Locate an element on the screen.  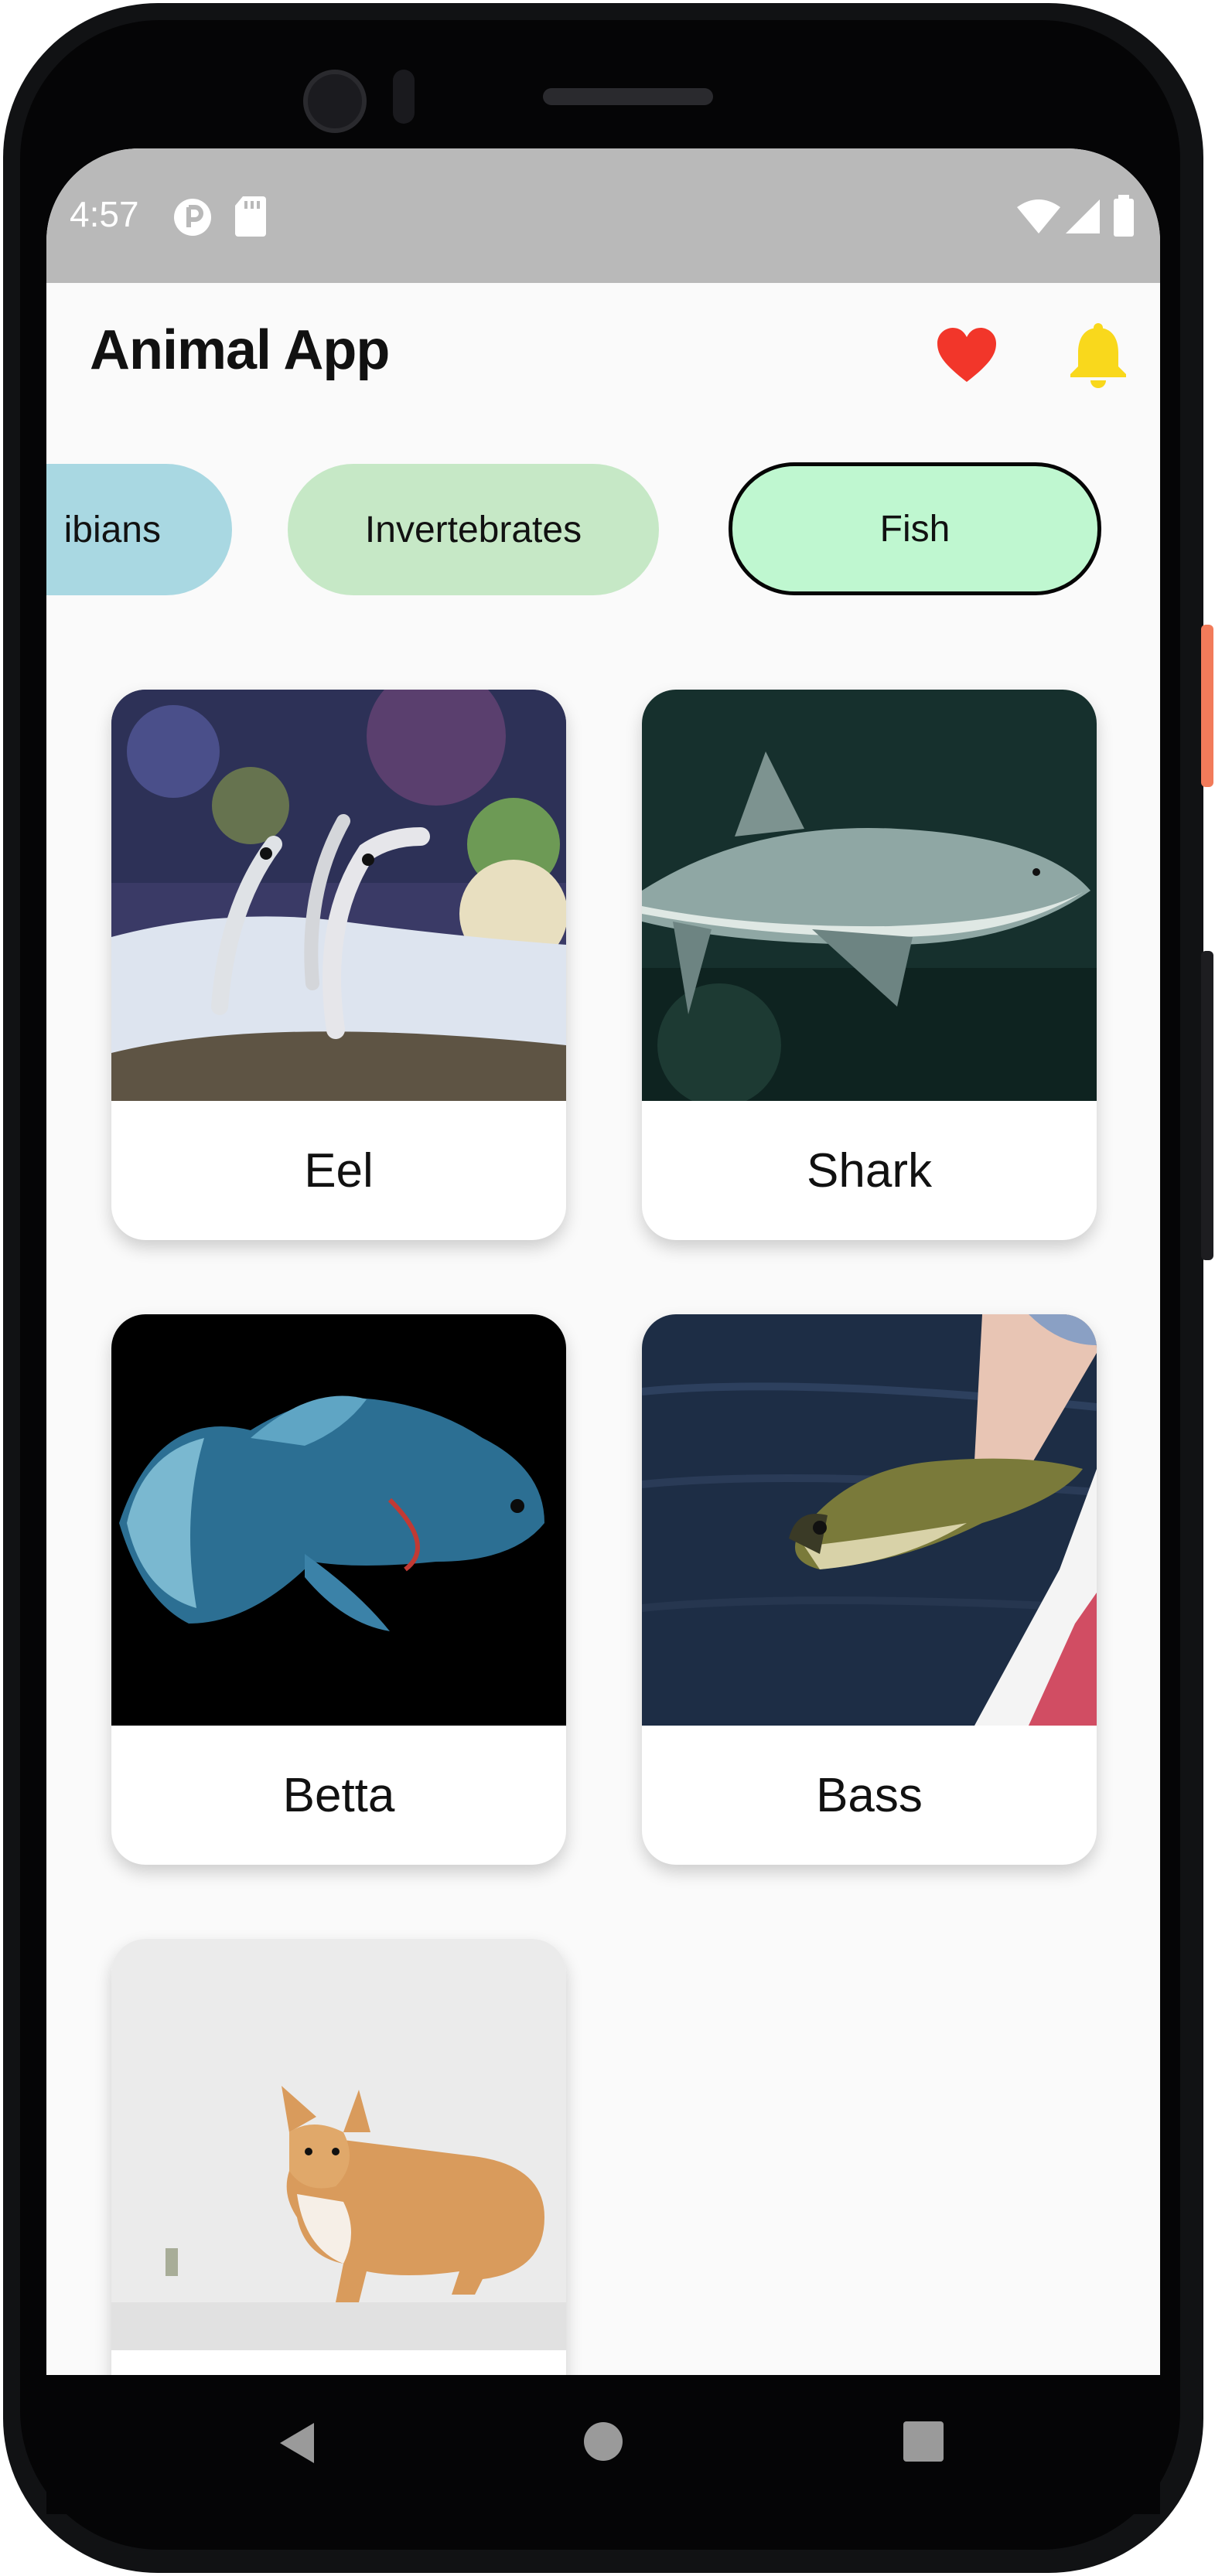
animal-name: Shark is located at coordinates (869, 1170).